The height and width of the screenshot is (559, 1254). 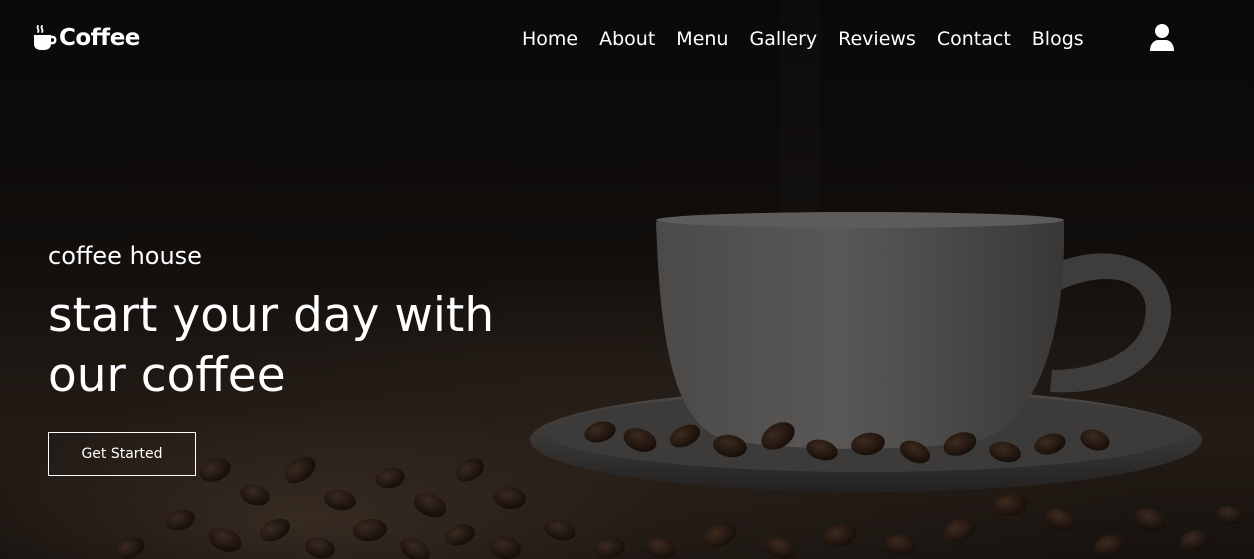 What do you see at coordinates (125, 256) in the screenshot?
I see `hero-eyebrow: coffee house` at bounding box center [125, 256].